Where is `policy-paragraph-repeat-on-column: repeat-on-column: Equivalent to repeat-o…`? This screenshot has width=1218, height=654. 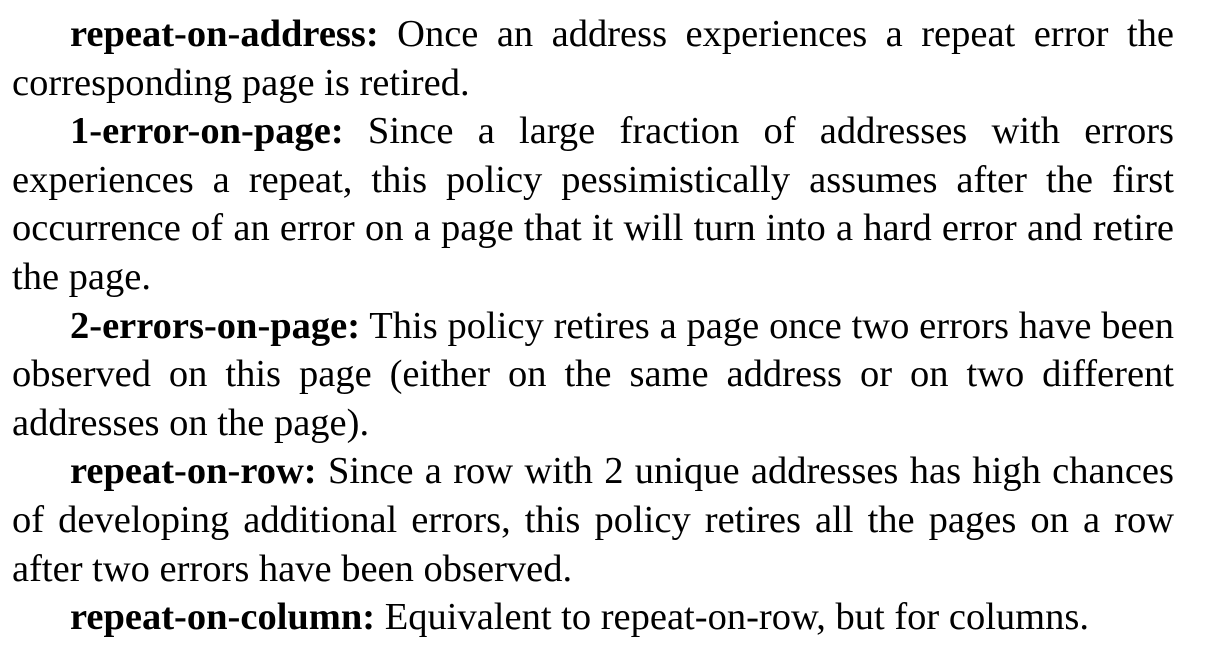
policy-paragraph-repeat-on-column: repeat-on-column: Equivalent to repeat-o… is located at coordinates (593, 617).